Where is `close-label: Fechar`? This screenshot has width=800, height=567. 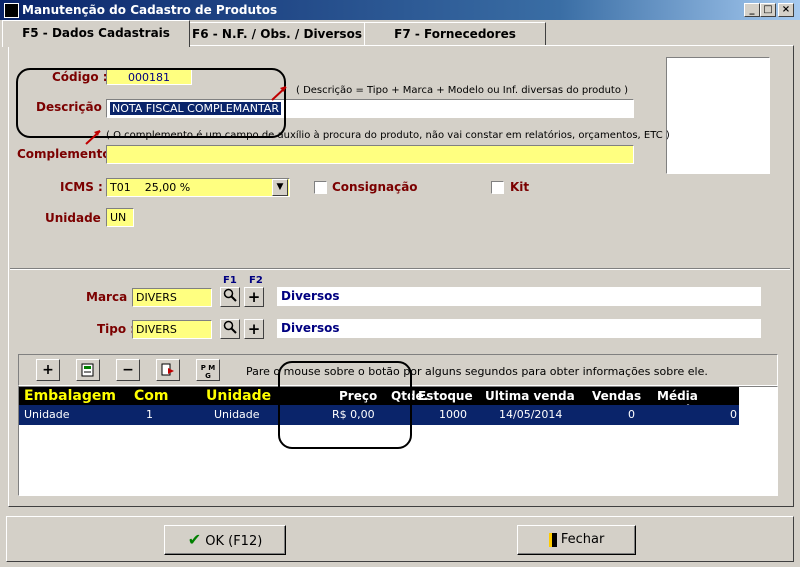 close-label: Fechar is located at coordinates (582, 539).